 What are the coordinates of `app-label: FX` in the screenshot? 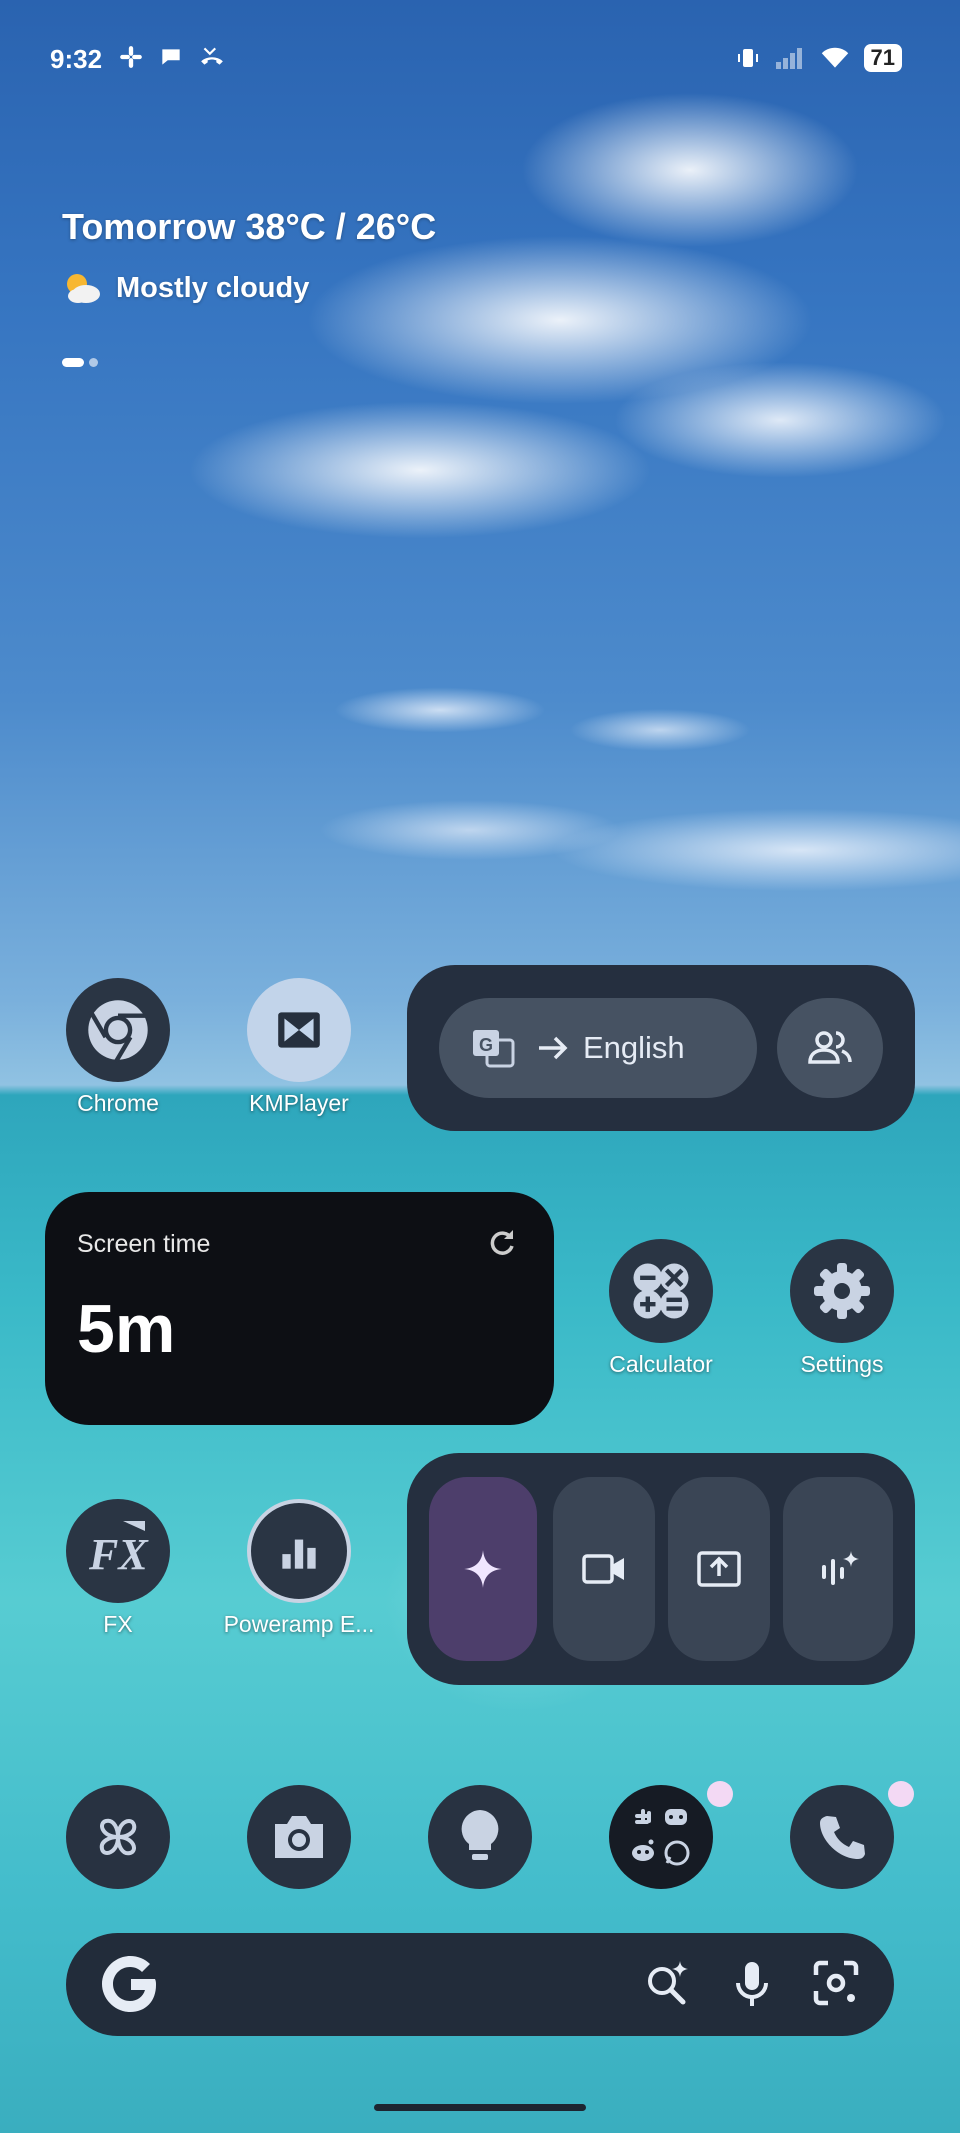 It's located at (118, 1624).